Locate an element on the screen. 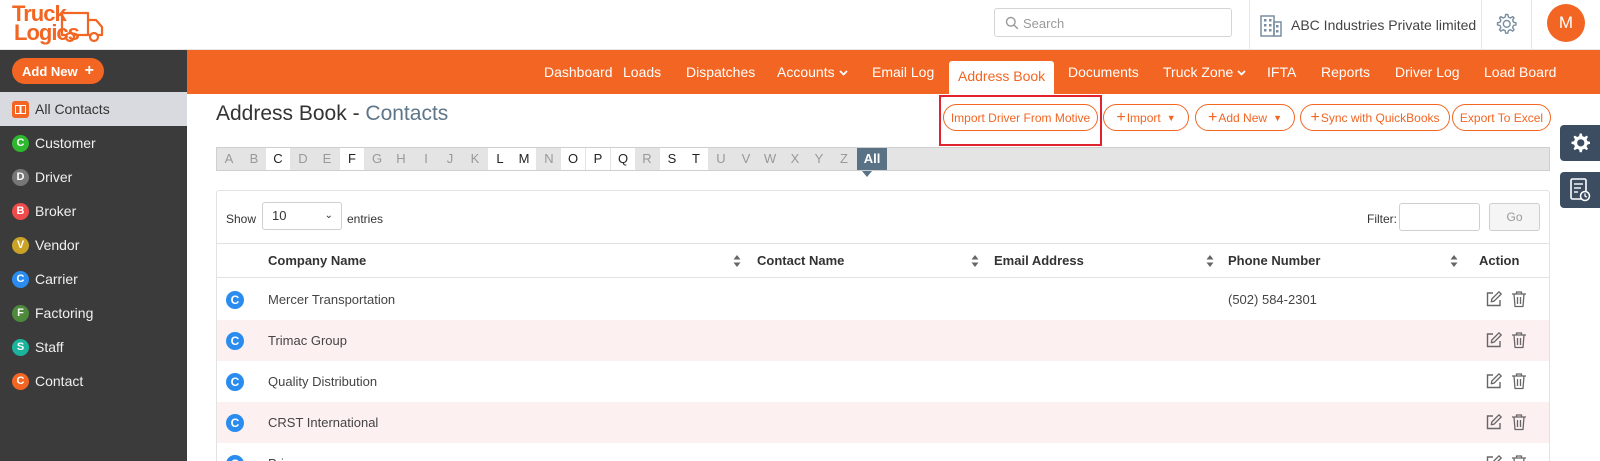 This screenshot has width=1600, height=461. sync-quickbooks-button: + Sync with QuickBooks is located at coordinates (1375, 117).